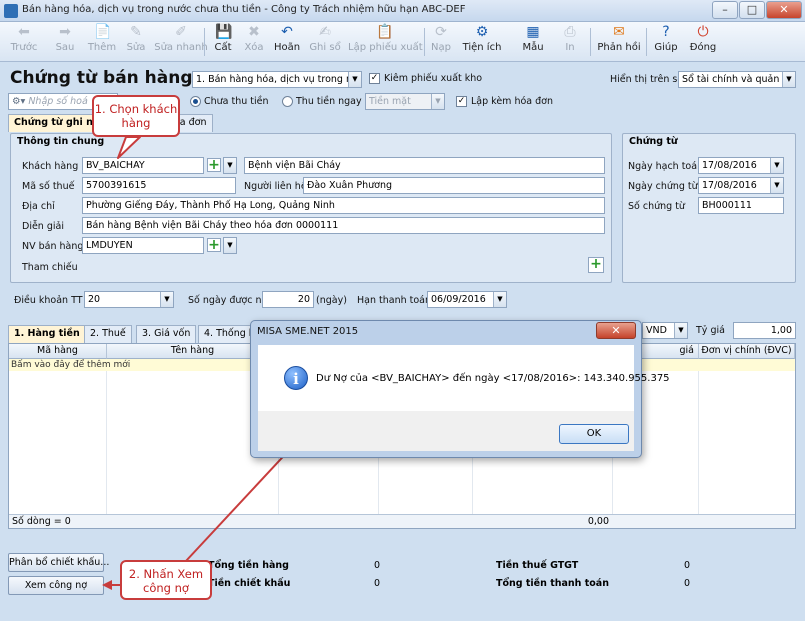 This screenshot has height=621, width=805. Describe the element at coordinates (107, 585) in the screenshot. I see `arrowhead` at that location.